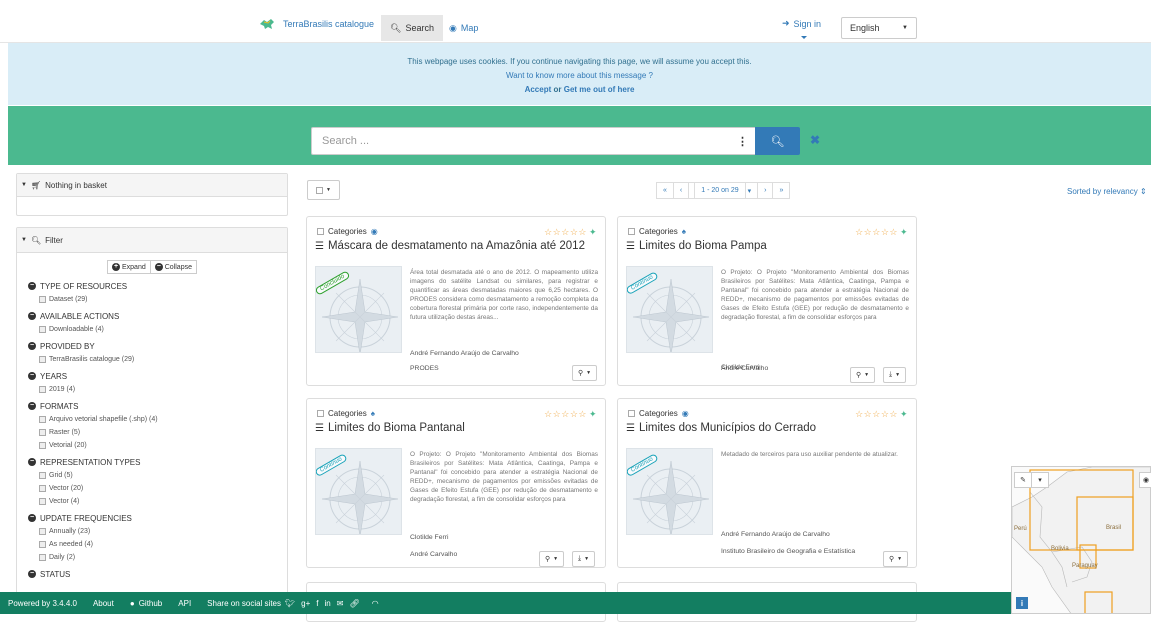 This screenshot has height=622, width=1151. I want to click on link-icon: 🔗︎, so click(354, 603).